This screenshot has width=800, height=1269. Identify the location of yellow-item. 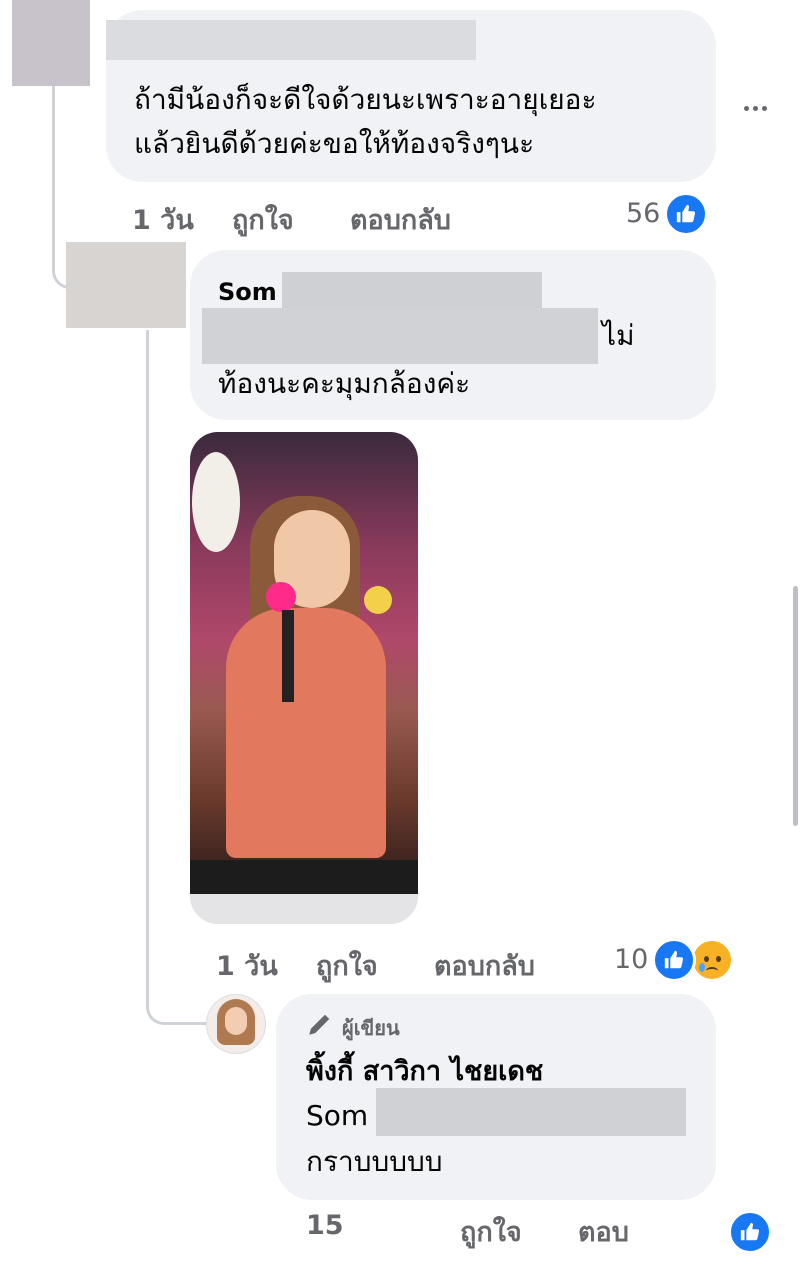
(378, 600).